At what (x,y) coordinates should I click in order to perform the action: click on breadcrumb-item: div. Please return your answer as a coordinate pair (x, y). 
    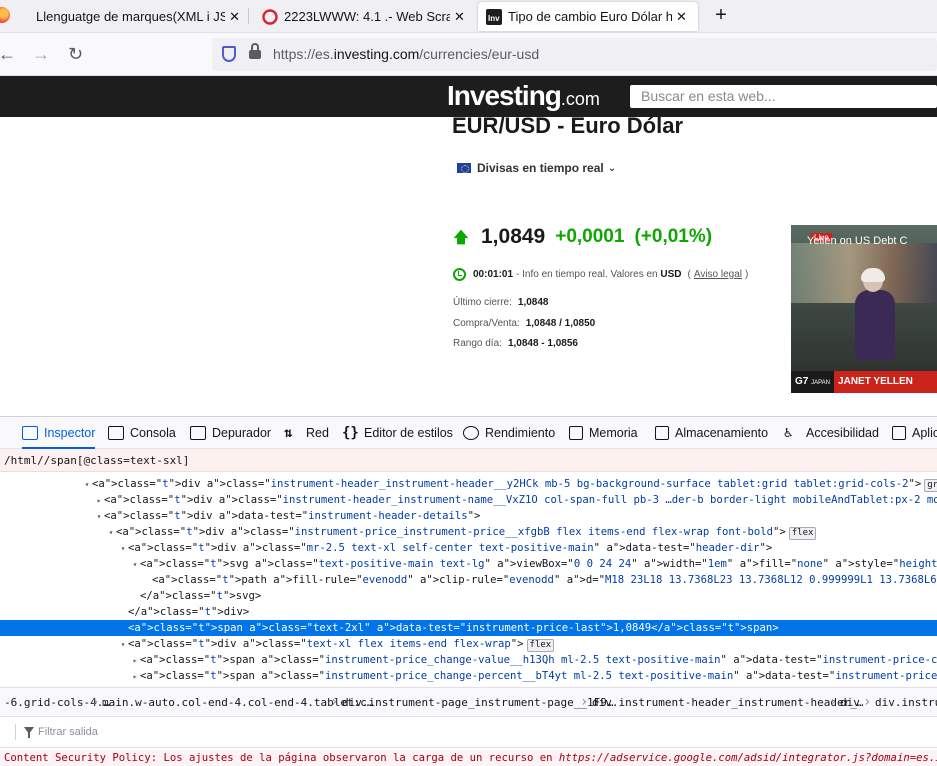
    Looking at the image, I should click on (850, 702).